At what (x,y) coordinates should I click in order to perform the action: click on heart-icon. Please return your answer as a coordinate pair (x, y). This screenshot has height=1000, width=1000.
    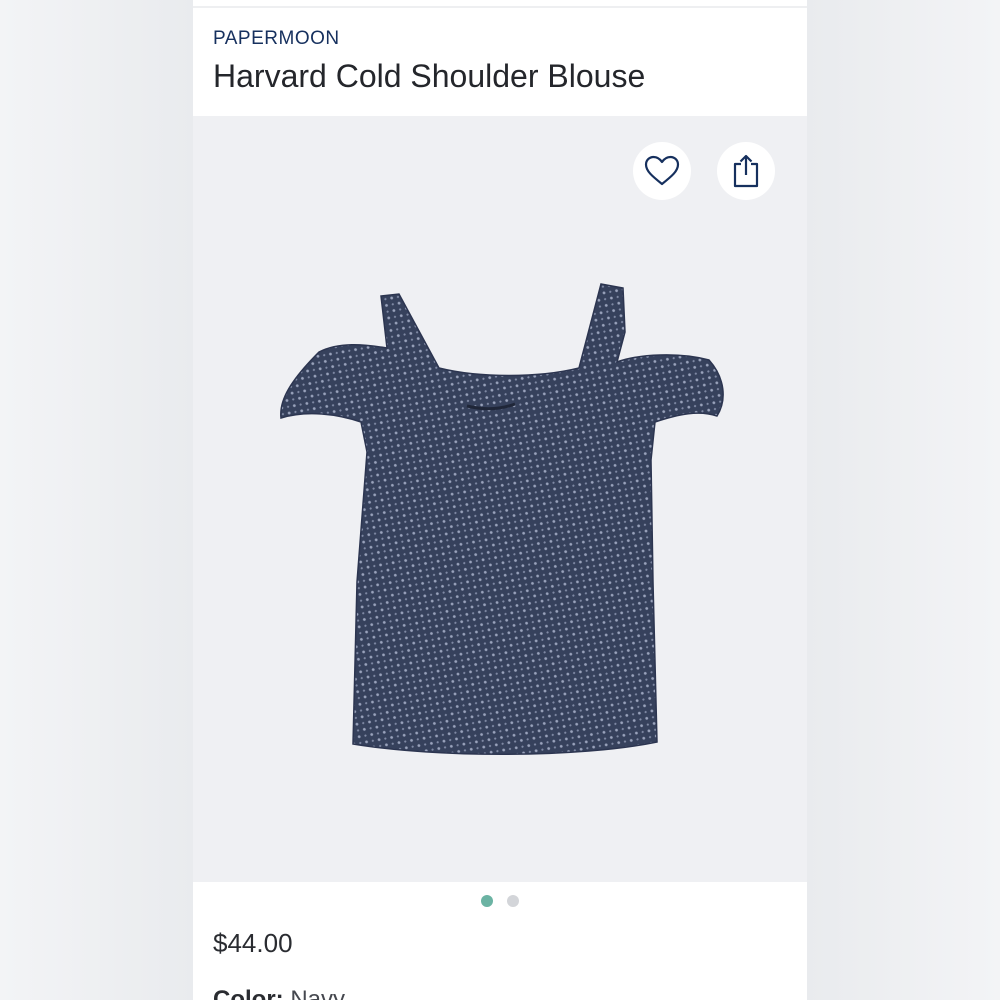
    Looking at the image, I should click on (662, 170).